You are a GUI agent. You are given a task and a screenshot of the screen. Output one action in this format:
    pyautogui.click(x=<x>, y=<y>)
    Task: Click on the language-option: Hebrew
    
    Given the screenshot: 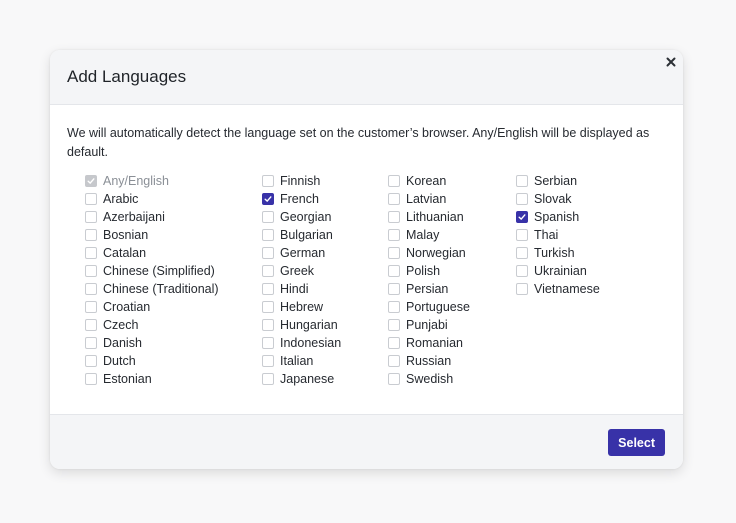 What is the action you would take?
    pyautogui.click(x=325, y=307)
    